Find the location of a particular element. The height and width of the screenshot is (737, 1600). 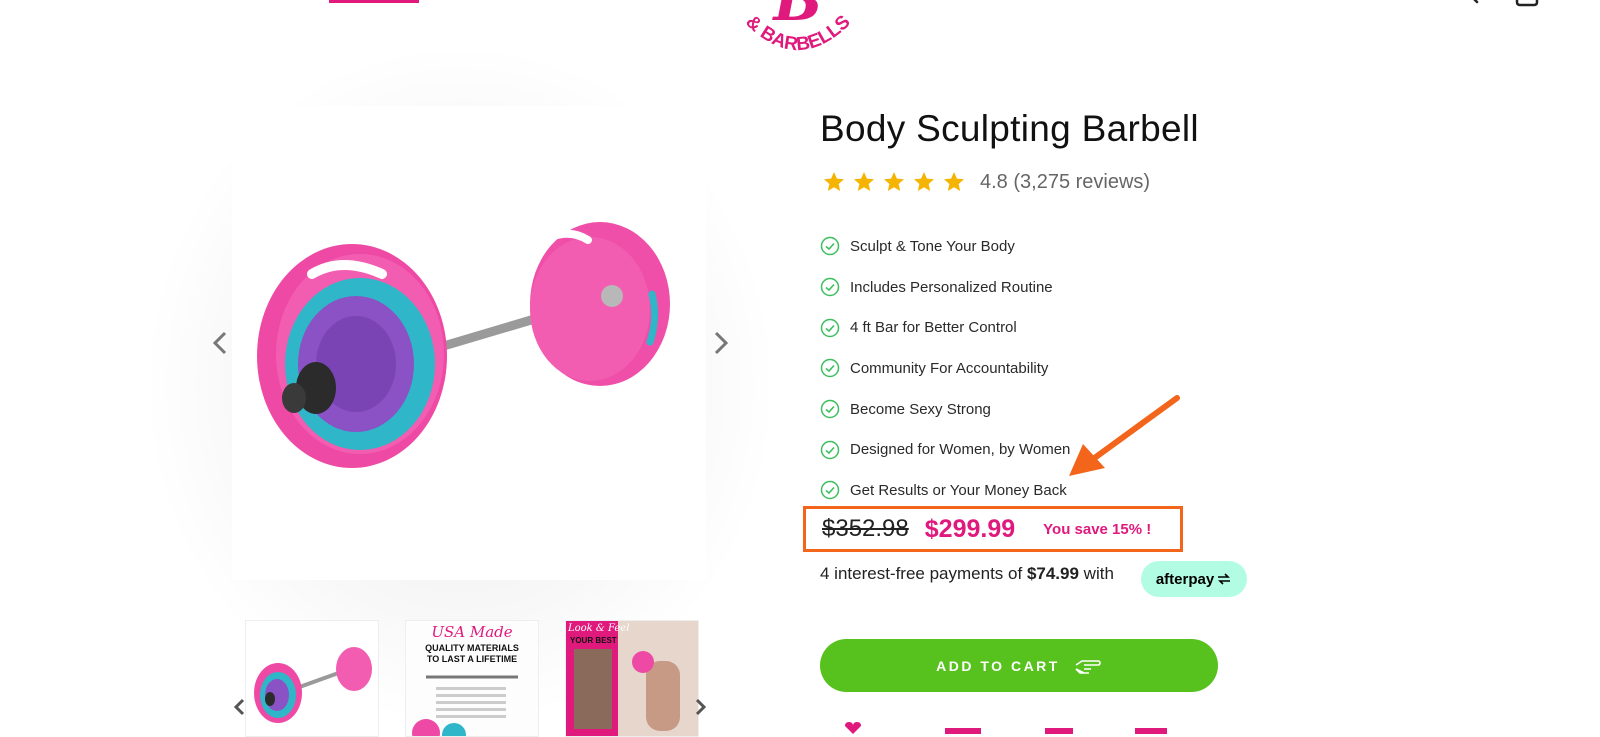

feature-text: Sculpt & Tone Your Body is located at coordinates (932, 246).